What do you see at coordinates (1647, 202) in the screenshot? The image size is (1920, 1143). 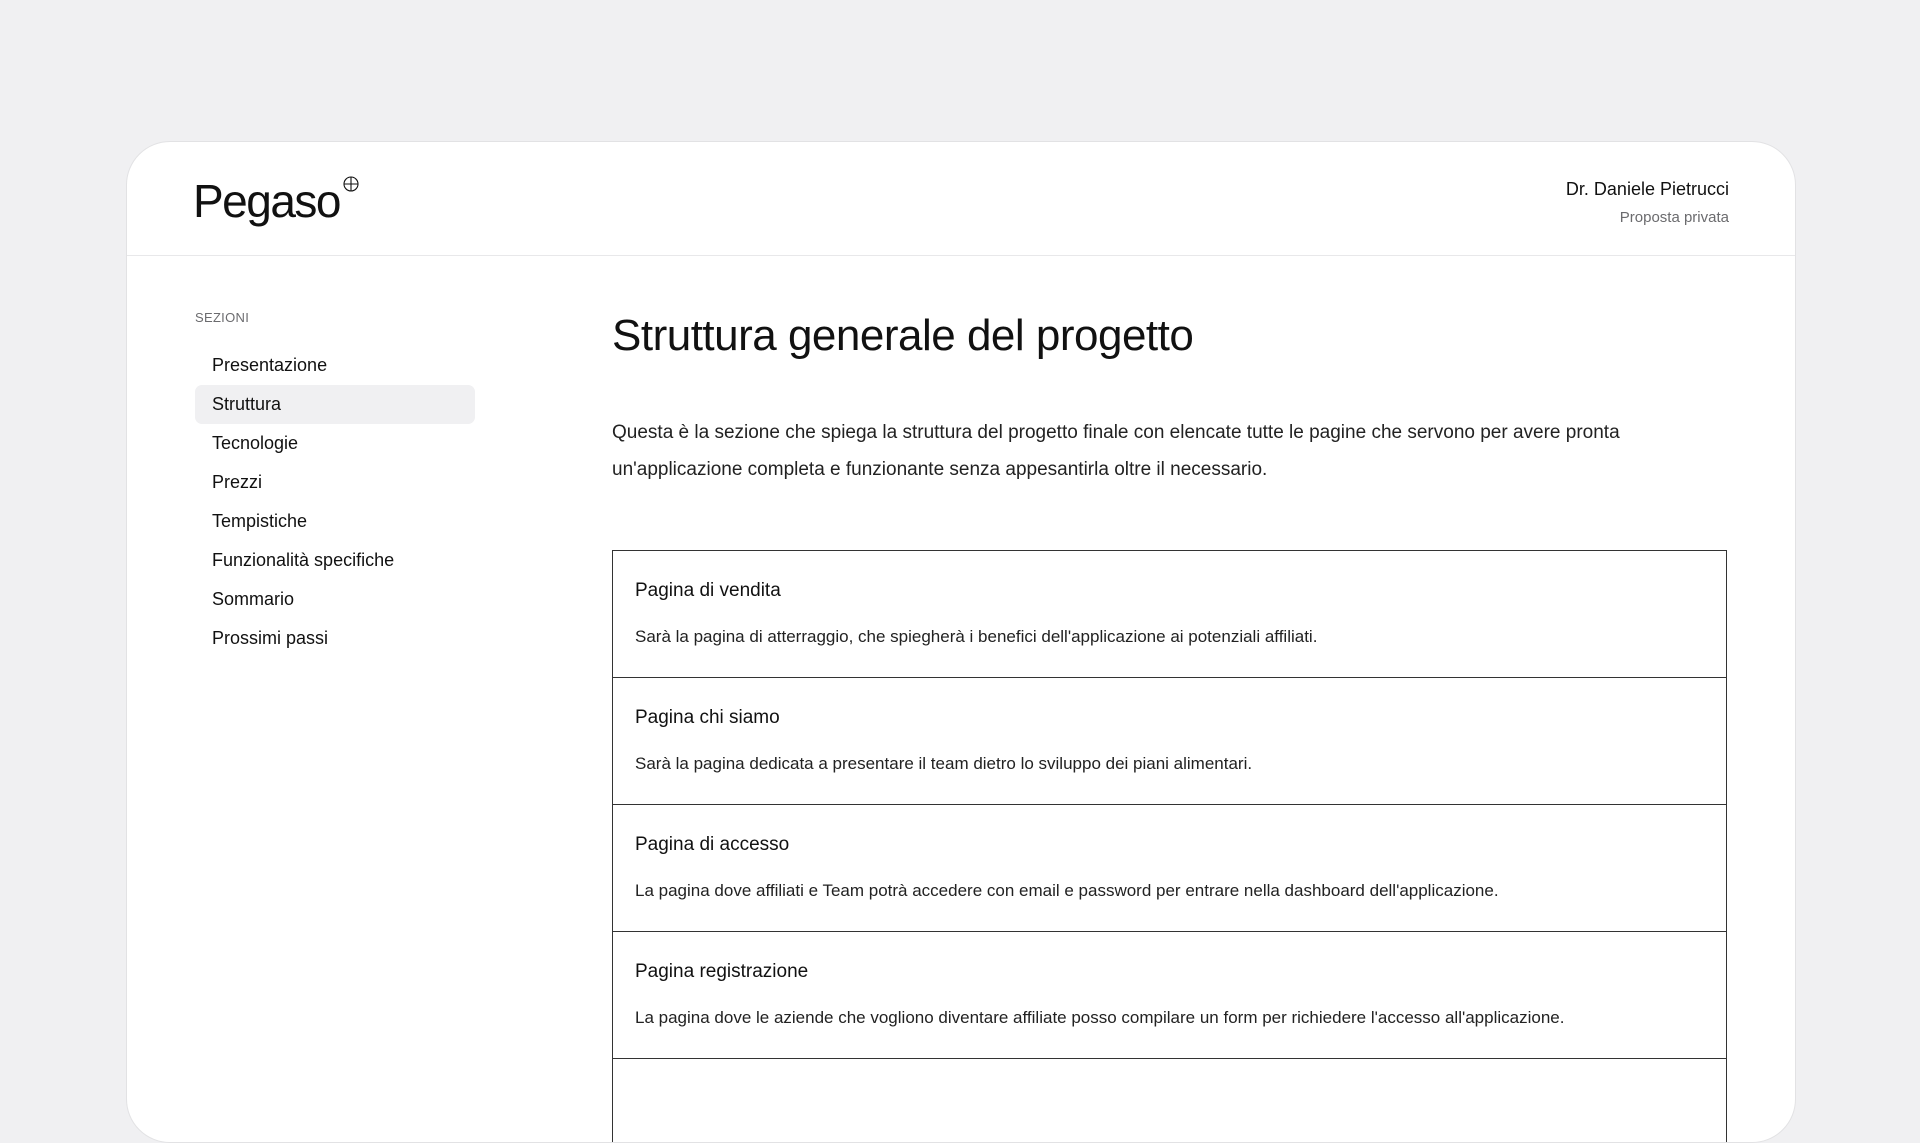 I see `user-info: Dr. Daniele Pietrucci Proposta privata` at bounding box center [1647, 202].